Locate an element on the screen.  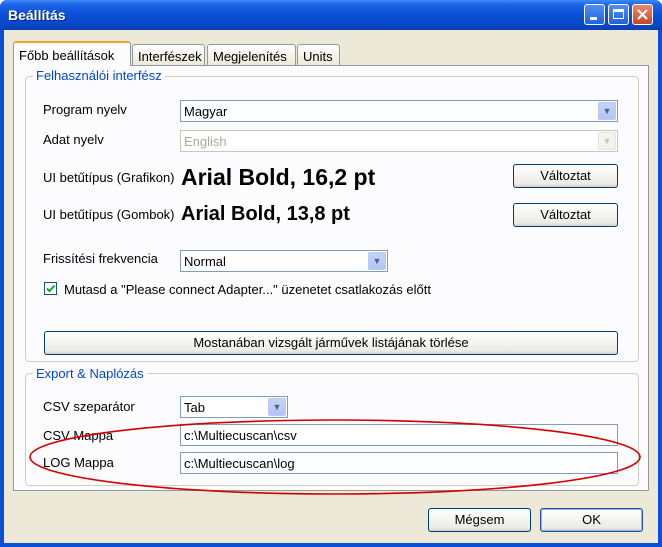
adapter-checkbox is located at coordinates (50, 288).